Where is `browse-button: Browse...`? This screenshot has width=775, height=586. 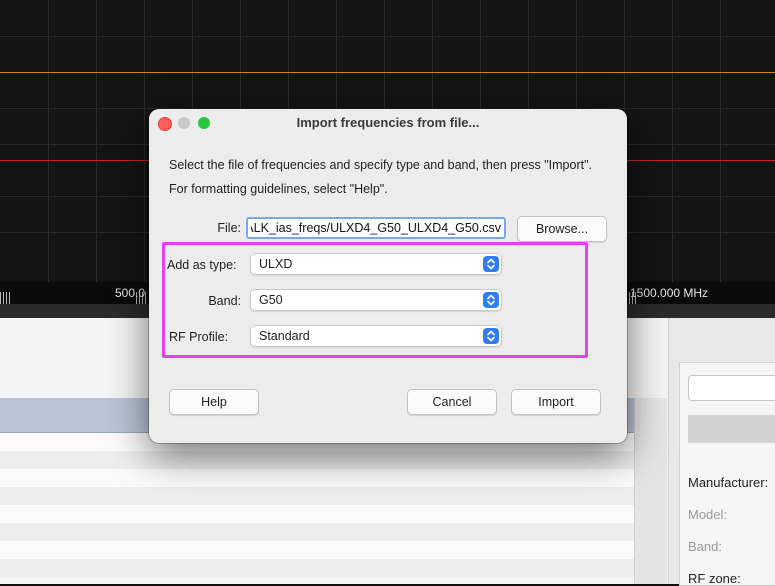 browse-button: Browse... is located at coordinates (562, 229).